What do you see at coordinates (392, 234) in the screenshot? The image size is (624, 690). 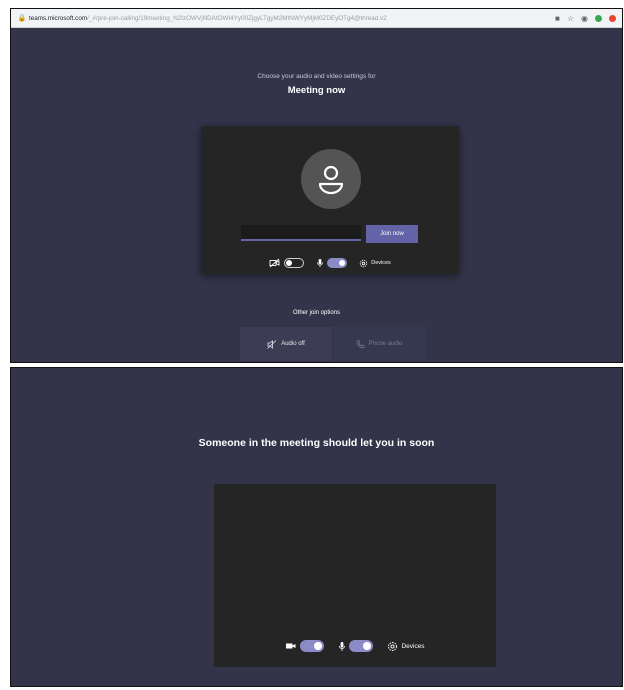 I see `join-now-button: Join now` at bounding box center [392, 234].